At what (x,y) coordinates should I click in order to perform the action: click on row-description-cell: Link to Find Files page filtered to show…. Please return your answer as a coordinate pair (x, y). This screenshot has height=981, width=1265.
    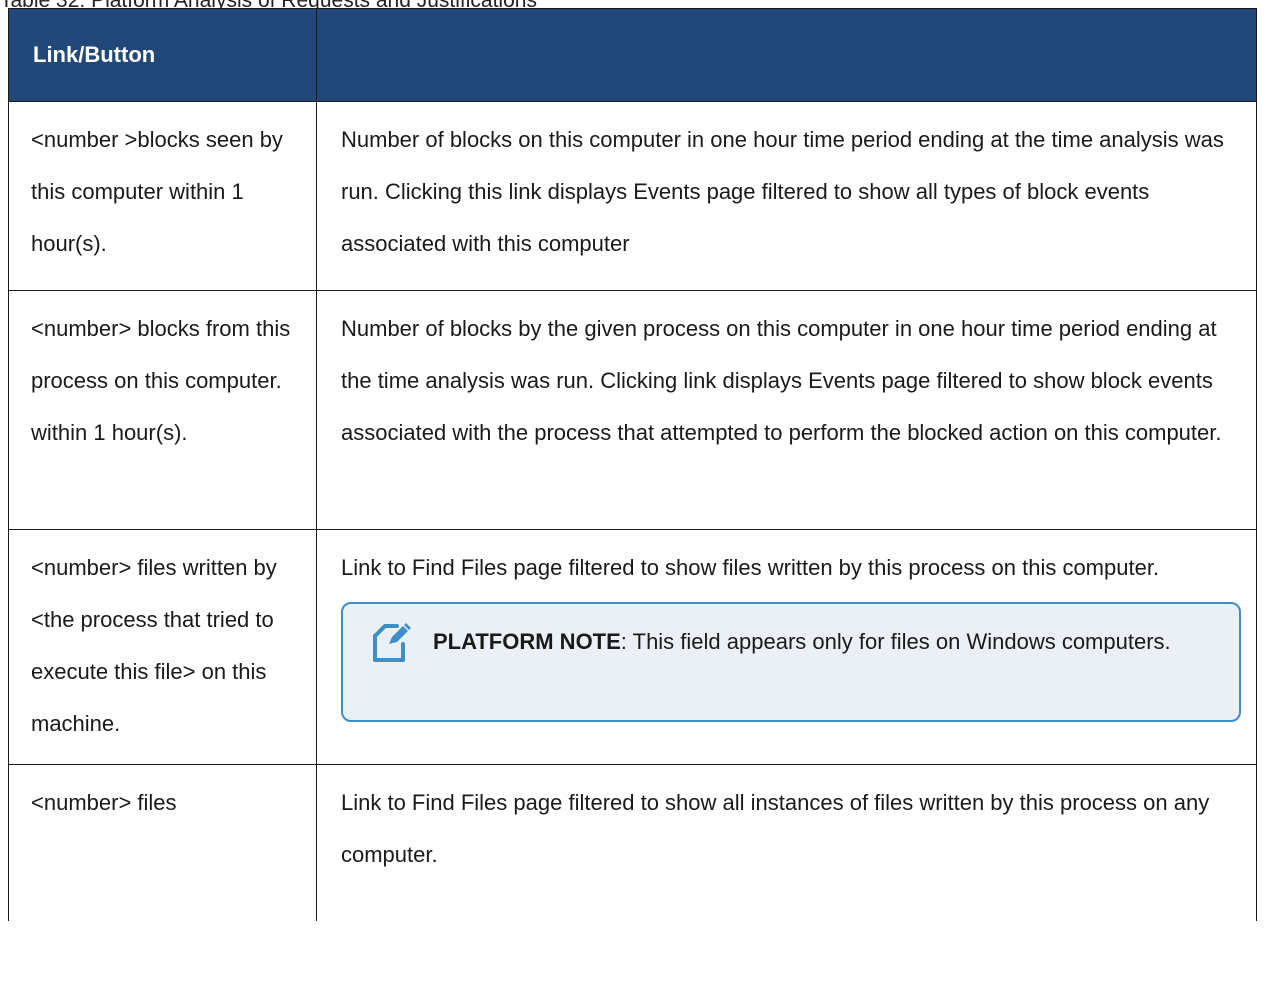
    Looking at the image, I should click on (786, 842).